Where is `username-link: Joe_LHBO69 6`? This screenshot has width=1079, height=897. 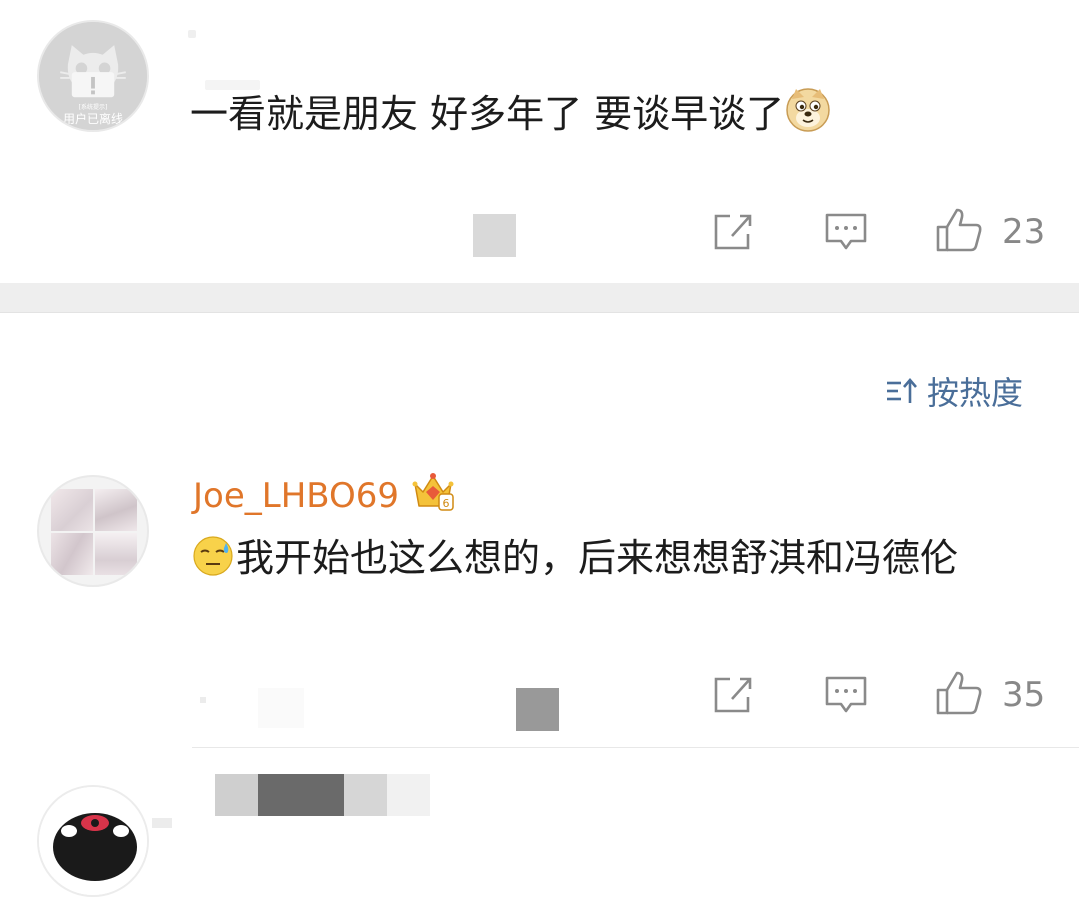
username-link: Joe_LHBO69 6 is located at coordinates (324, 495).